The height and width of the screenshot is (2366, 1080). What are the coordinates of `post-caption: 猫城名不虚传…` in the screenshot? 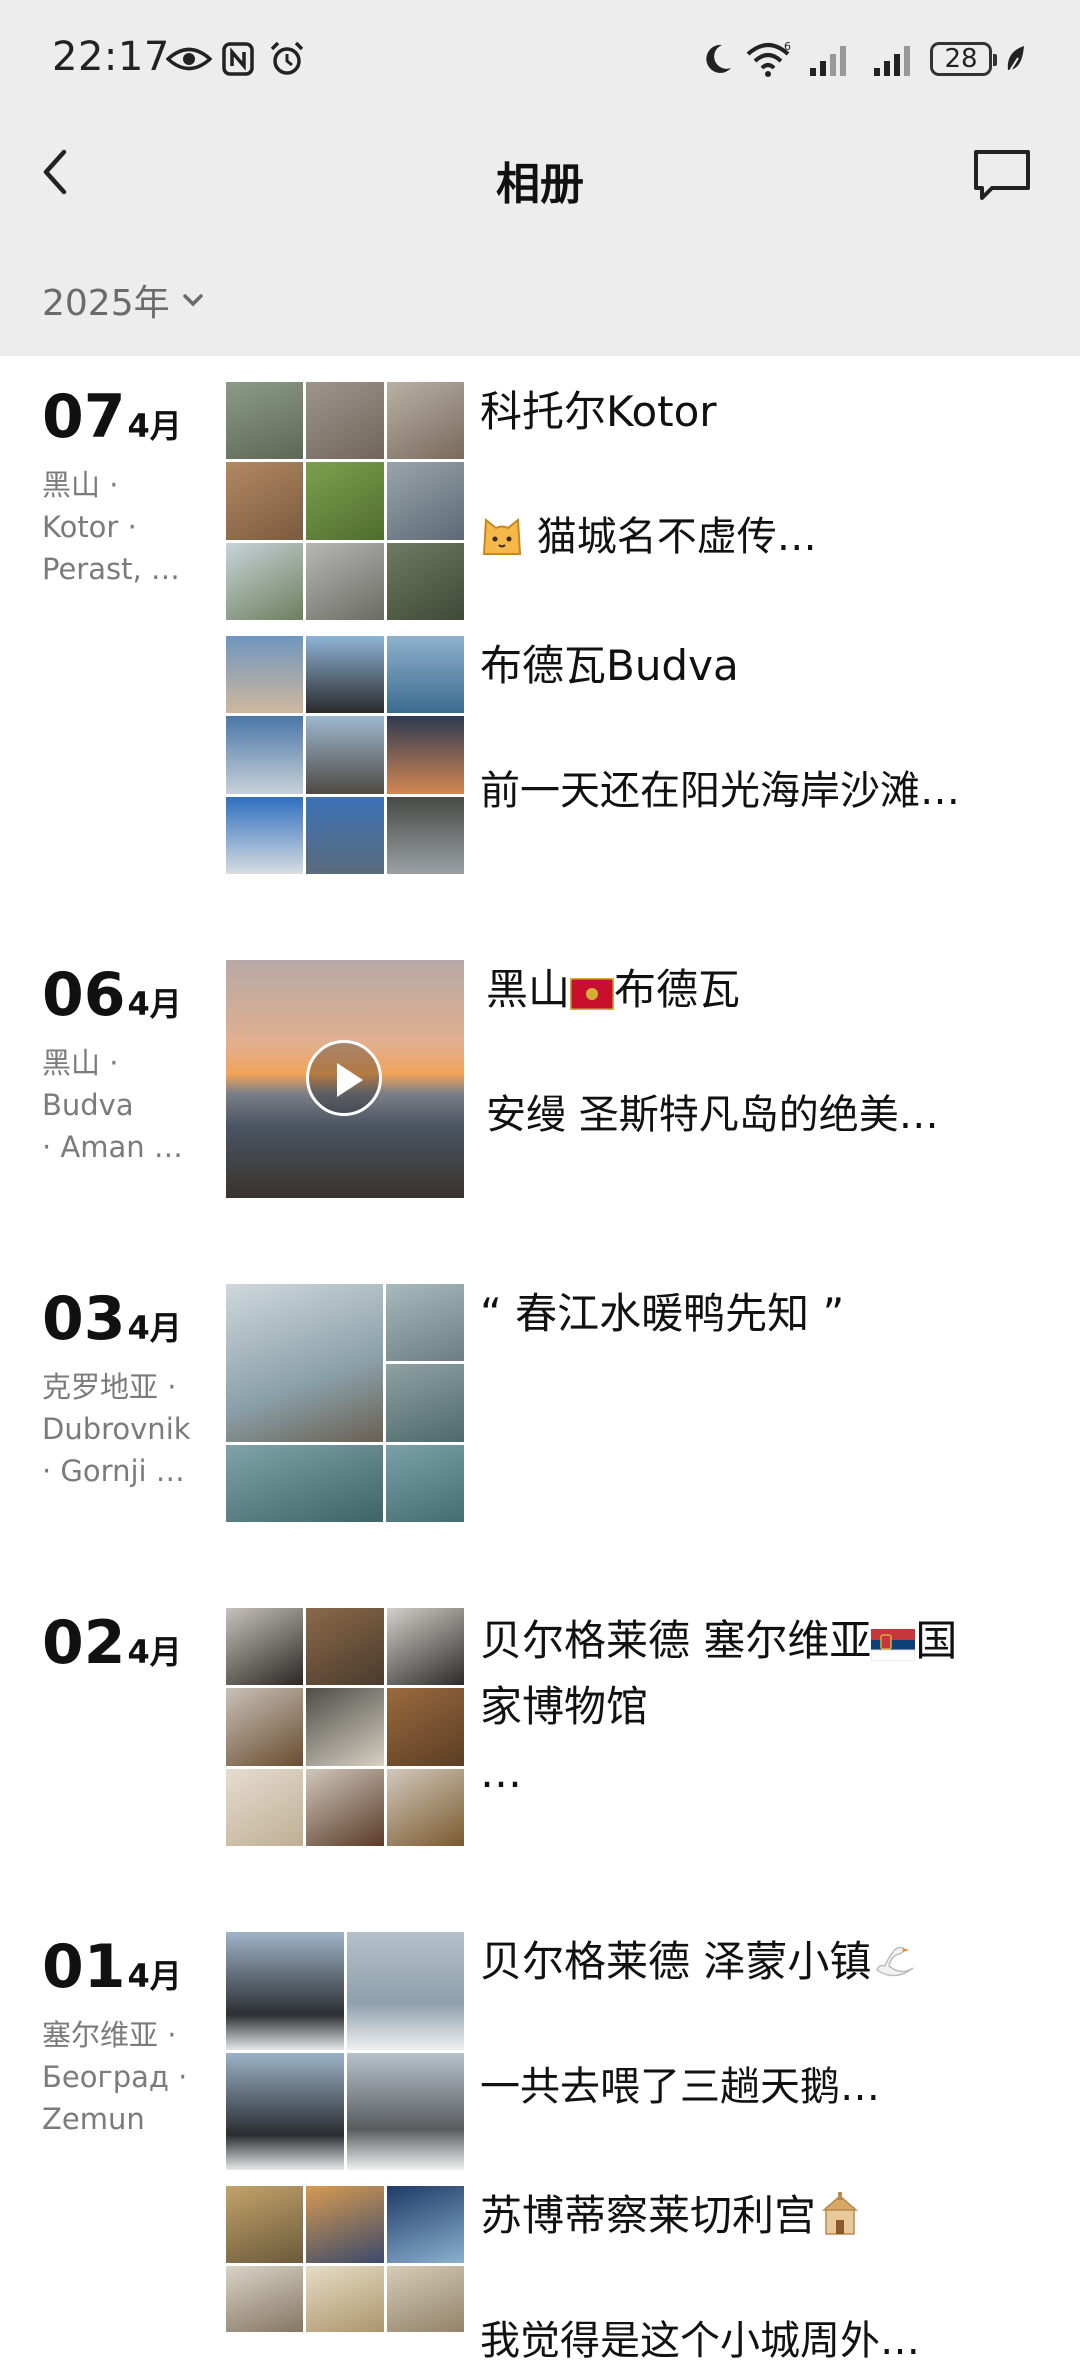 It's located at (766, 533).